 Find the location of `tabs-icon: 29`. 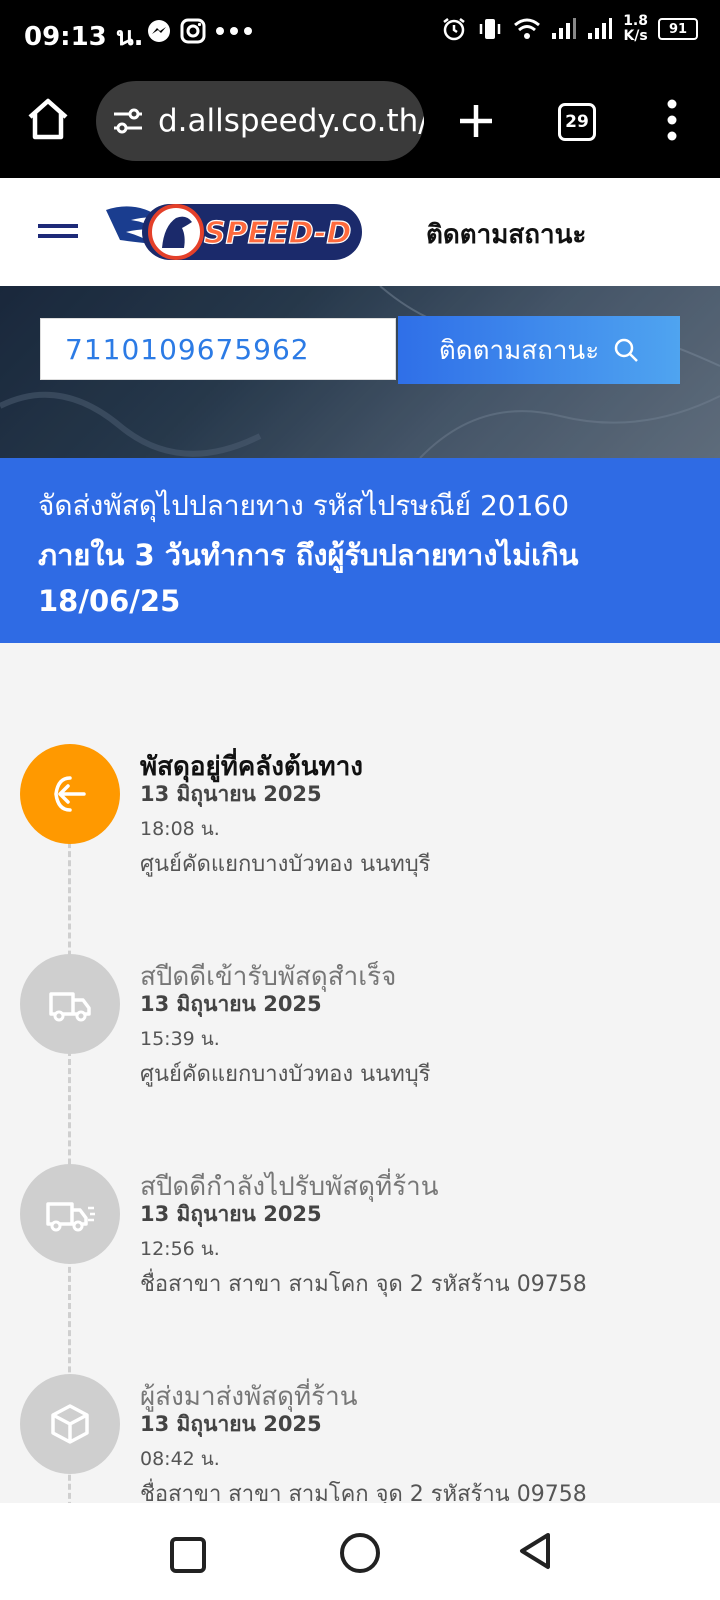

tabs-icon: 29 is located at coordinates (577, 122).